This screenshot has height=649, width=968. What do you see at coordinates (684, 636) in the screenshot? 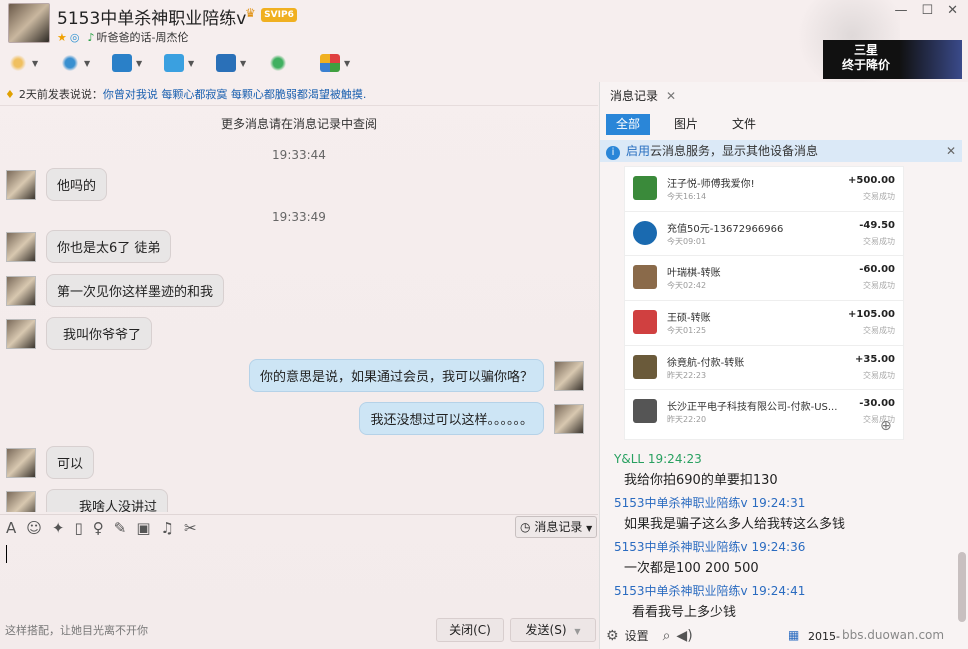
I see `speaker-icon: ◀)` at bounding box center [684, 636].